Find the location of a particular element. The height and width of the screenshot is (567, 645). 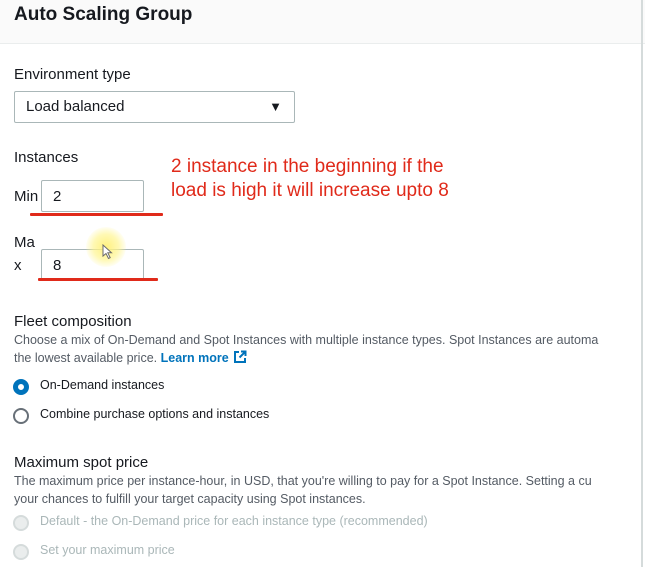

radio-set-max-price-label: Set your maximum price is located at coordinates (107, 550).